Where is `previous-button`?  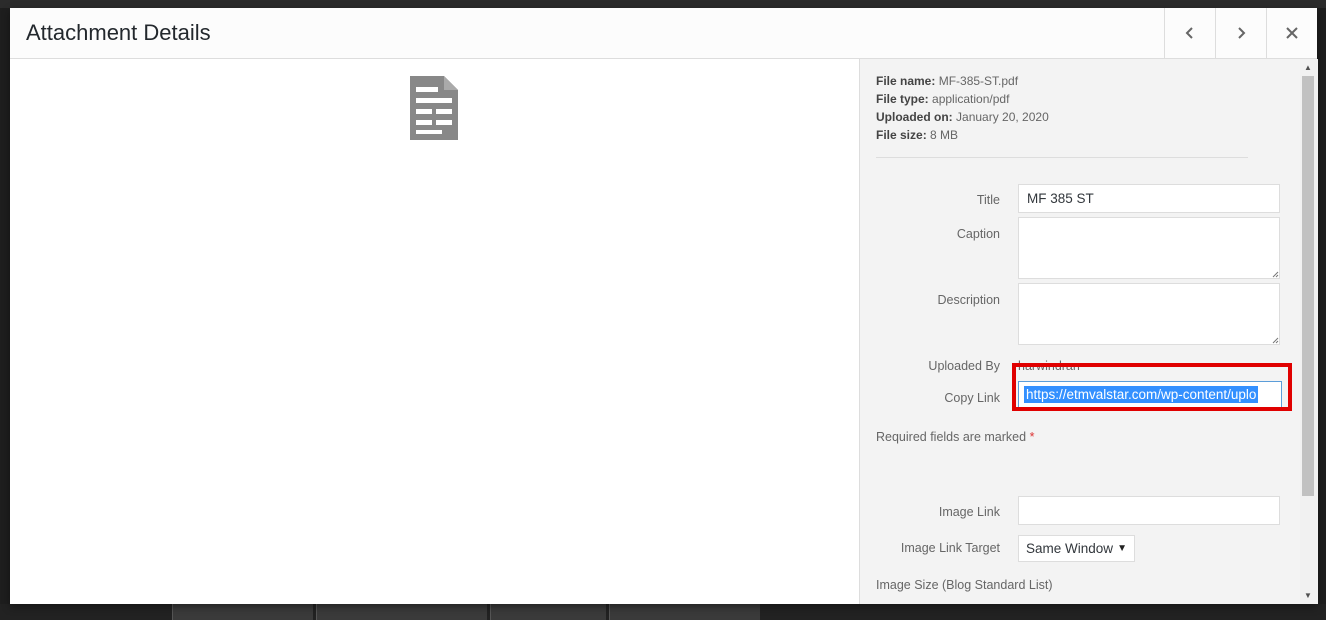 previous-button is located at coordinates (1189, 33).